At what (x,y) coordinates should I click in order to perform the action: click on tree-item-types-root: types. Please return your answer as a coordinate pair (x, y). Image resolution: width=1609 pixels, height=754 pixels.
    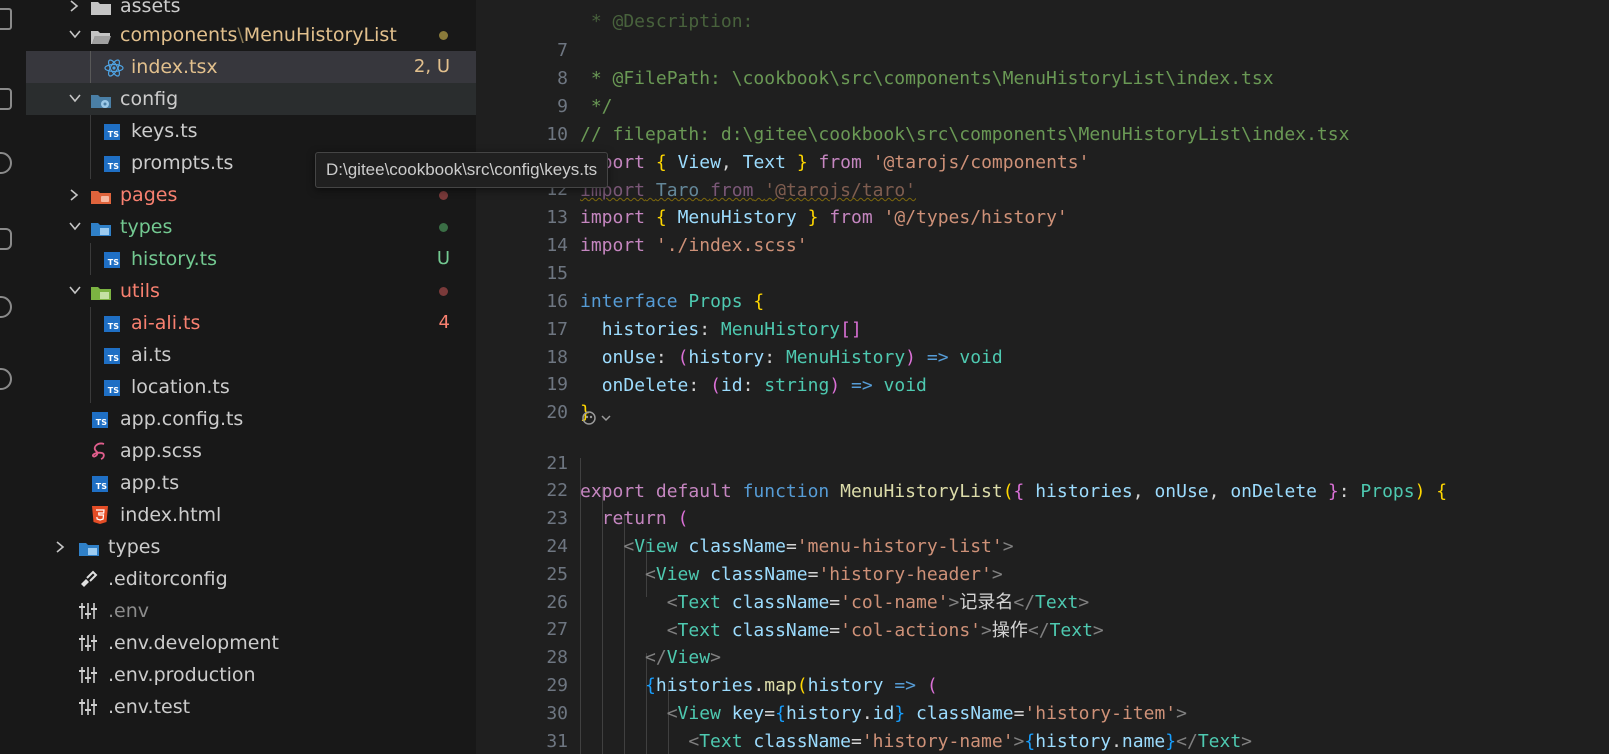
    Looking at the image, I should click on (251, 547).